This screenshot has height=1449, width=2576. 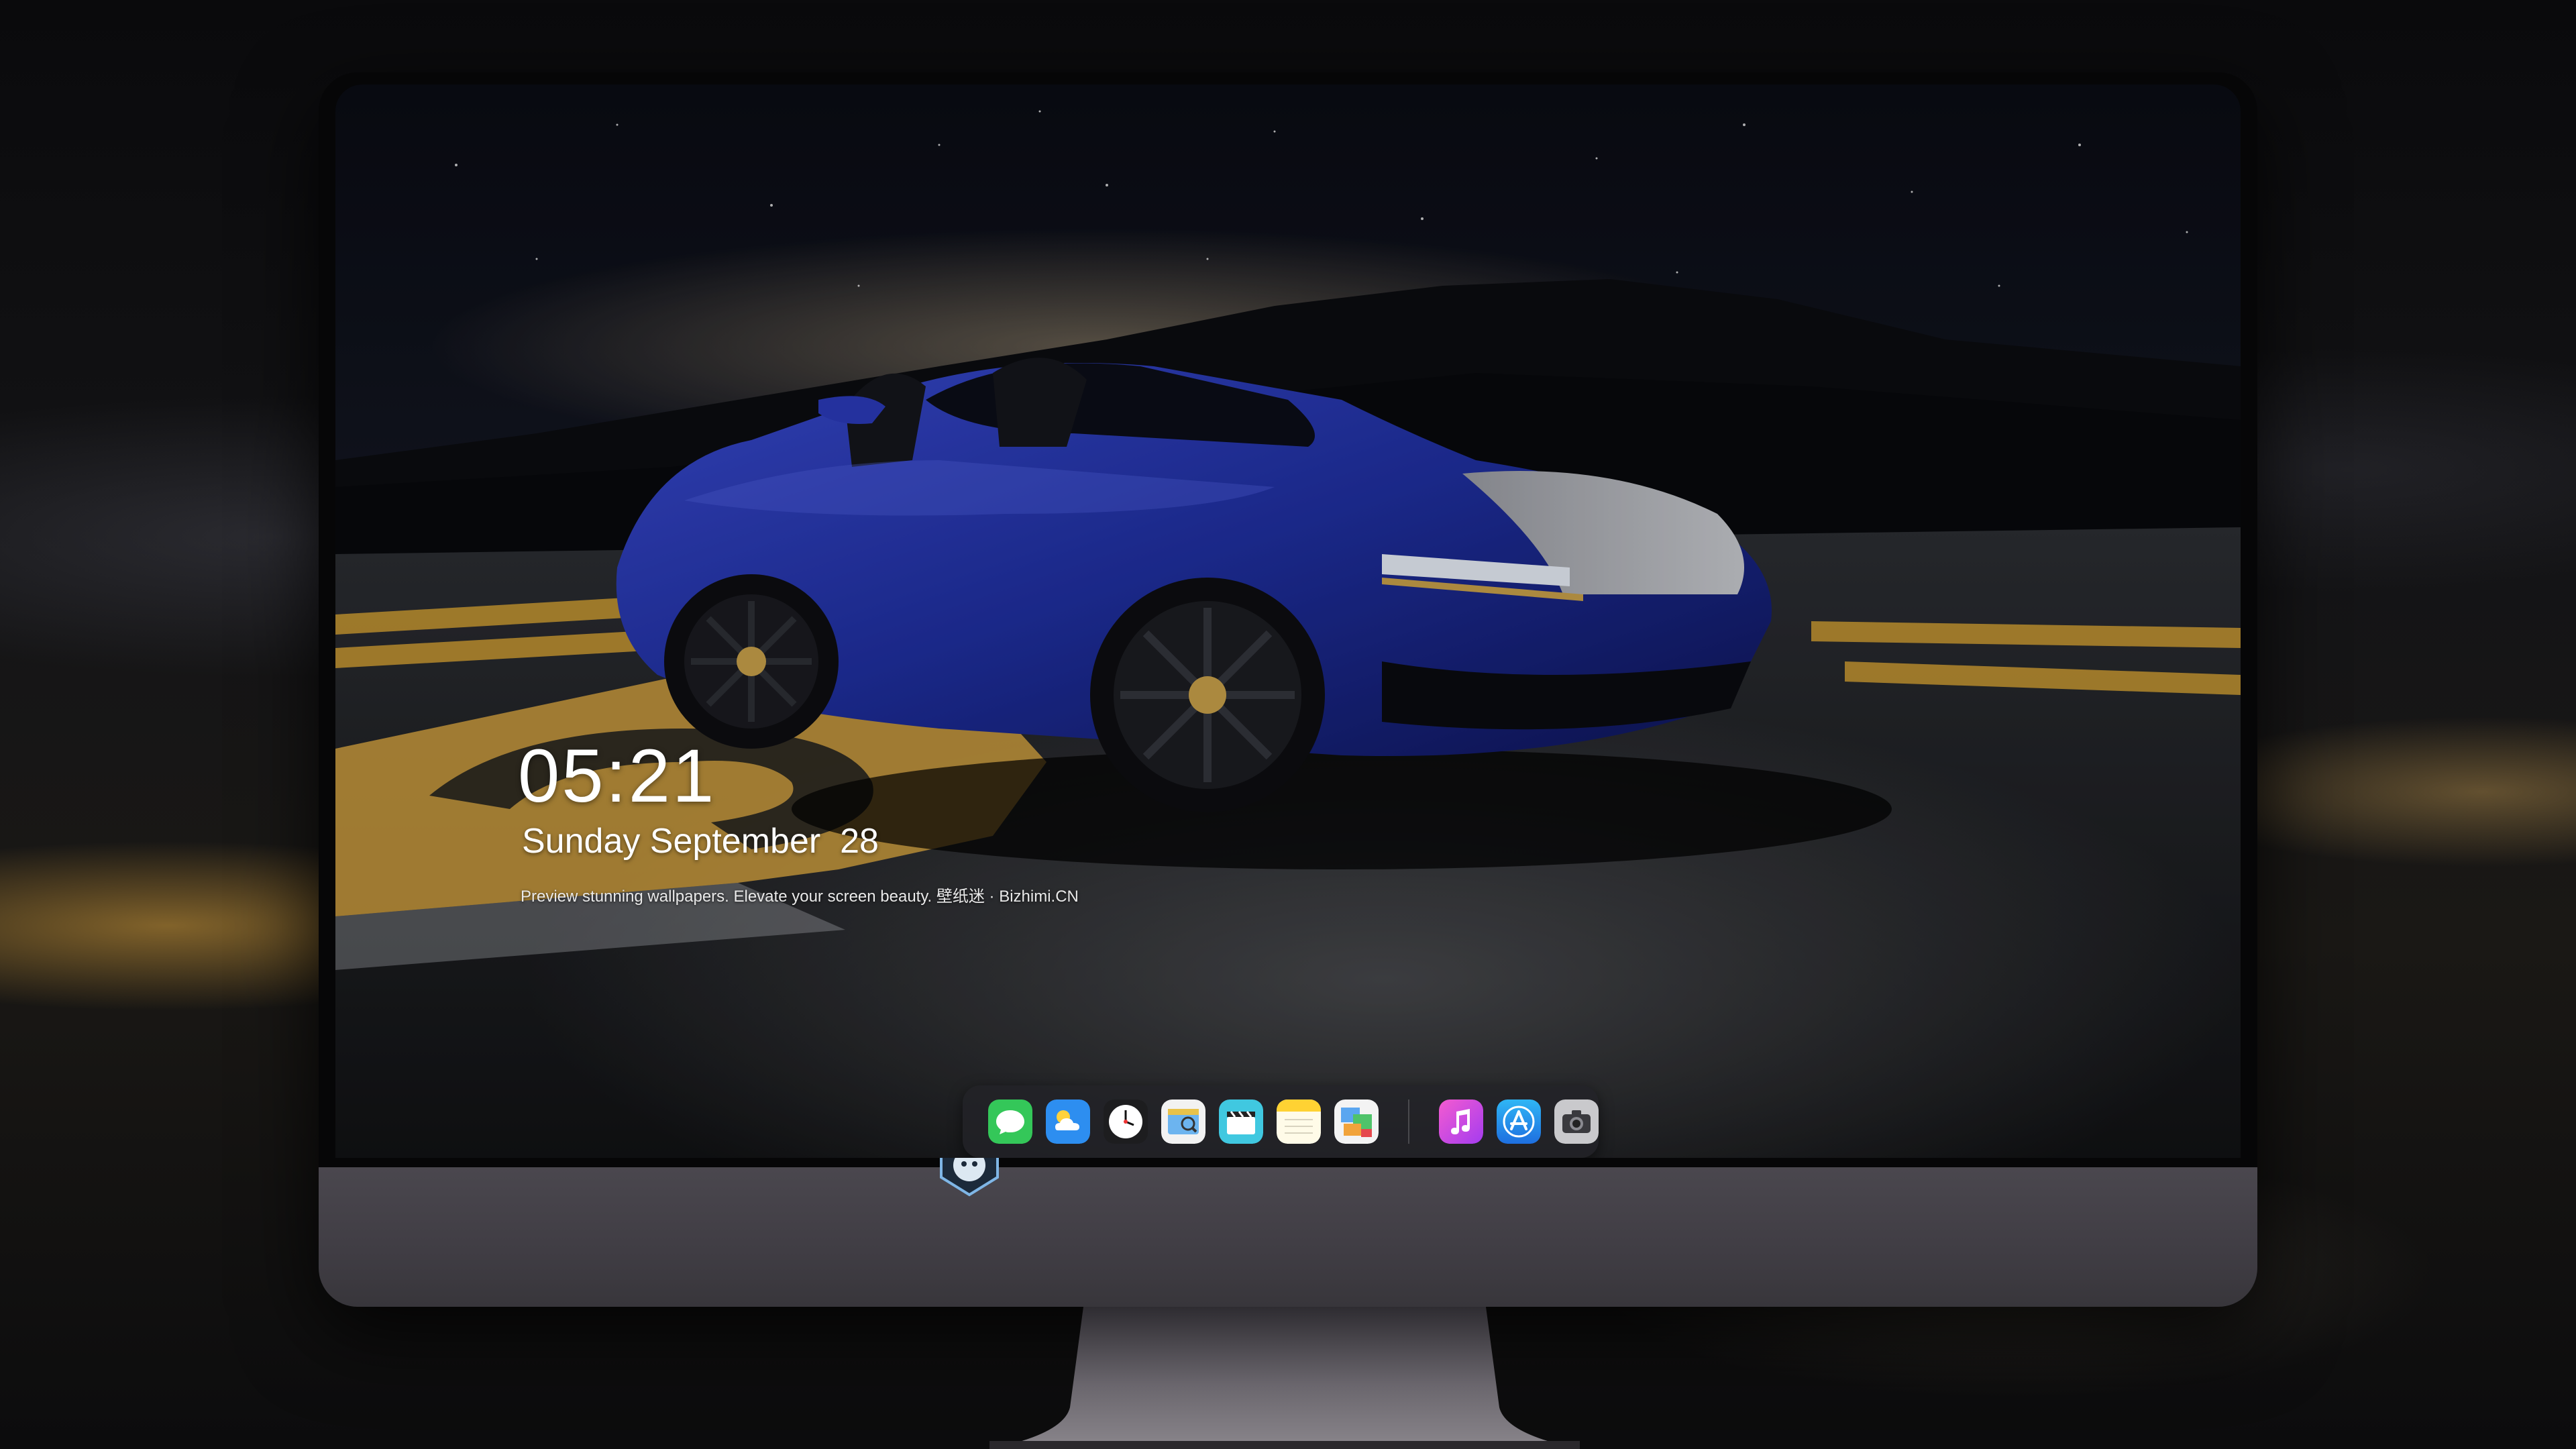 I want to click on clapperboard-icon, so click(x=1241, y=1121).